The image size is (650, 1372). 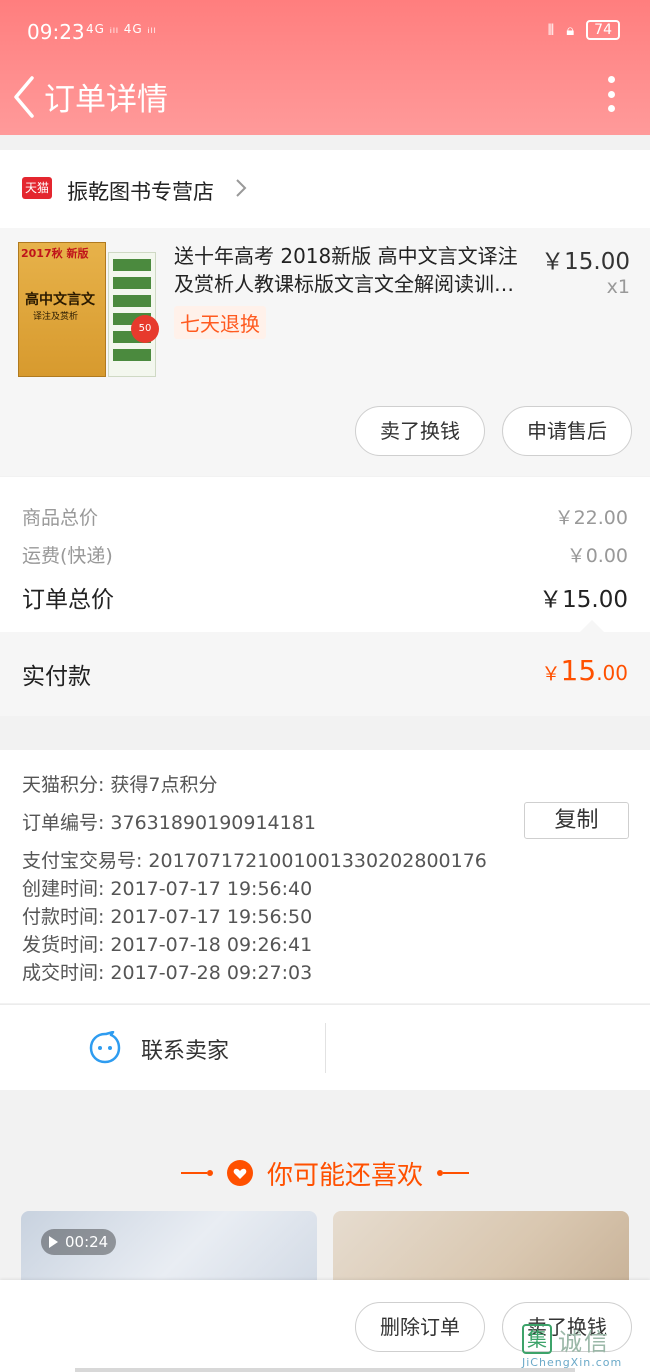 I want to click on created-time-row: 创建时间: 2017-07-17 19:56:40, so click(x=167, y=889).